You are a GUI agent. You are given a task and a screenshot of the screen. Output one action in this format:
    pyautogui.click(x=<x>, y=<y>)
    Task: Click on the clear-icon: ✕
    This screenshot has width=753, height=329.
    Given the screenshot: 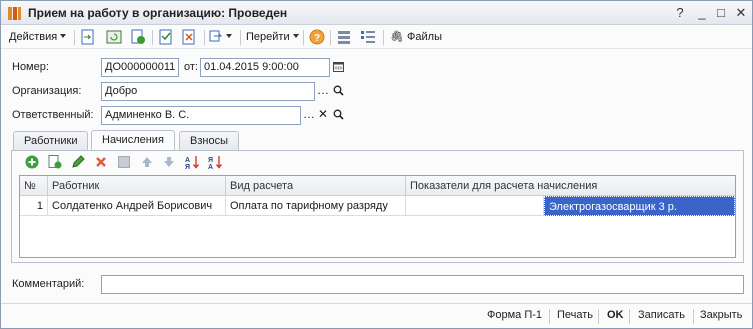 What is the action you would take?
    pyautogui.click(x=323, y=115)
    